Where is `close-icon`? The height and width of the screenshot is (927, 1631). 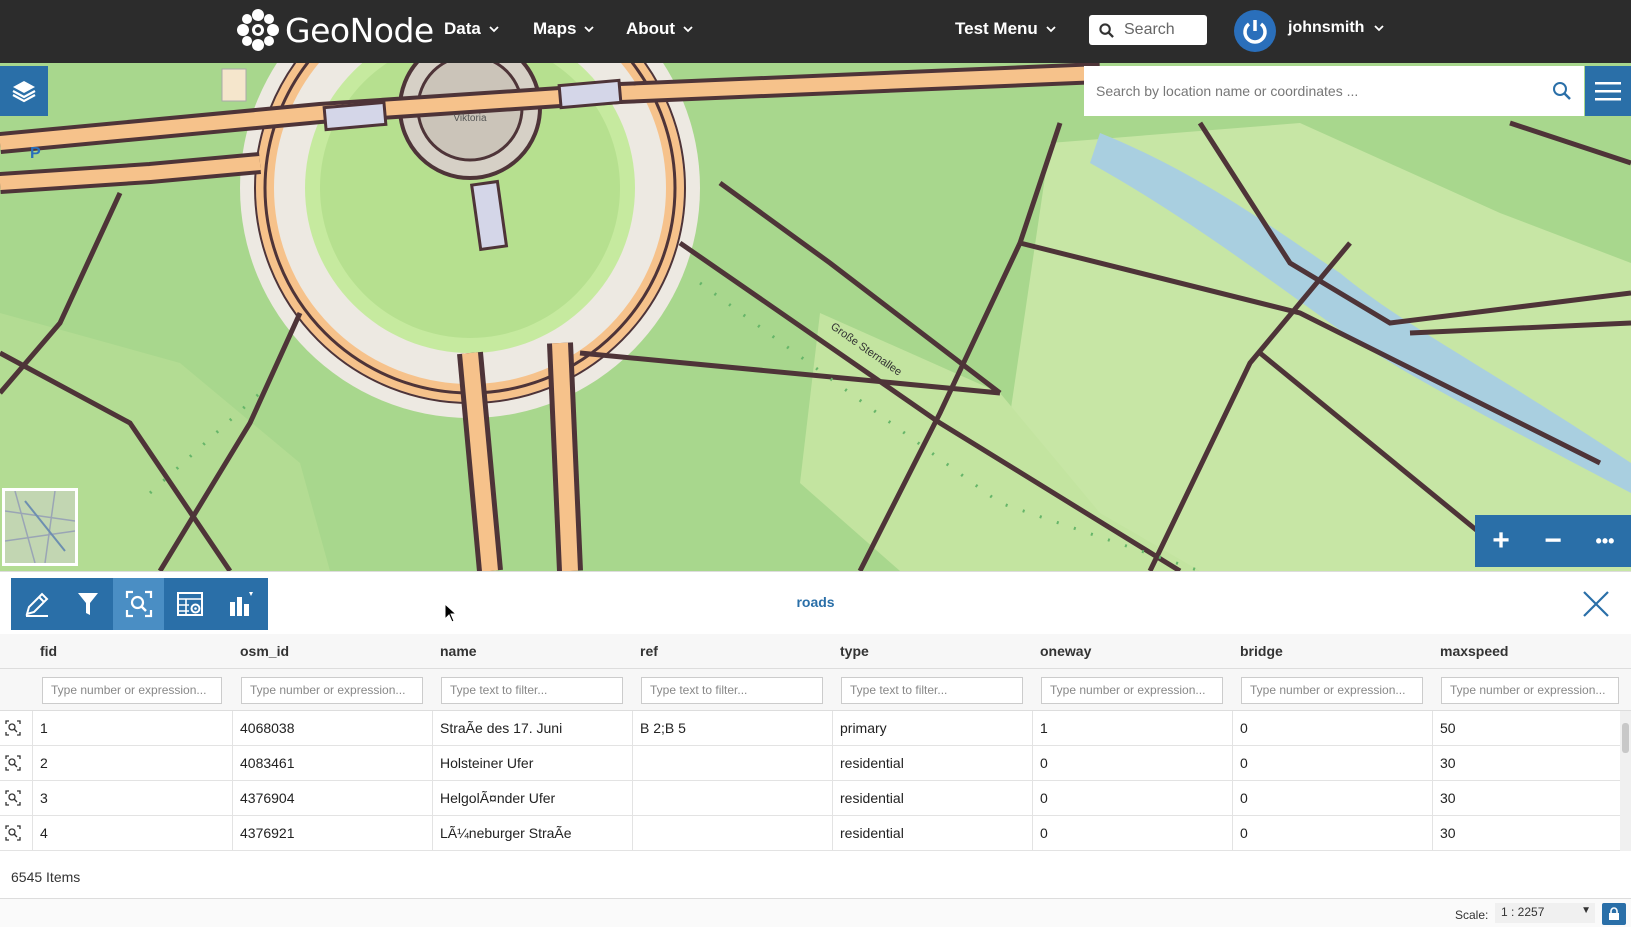 close-icon is located at coordinates (1596, 604).